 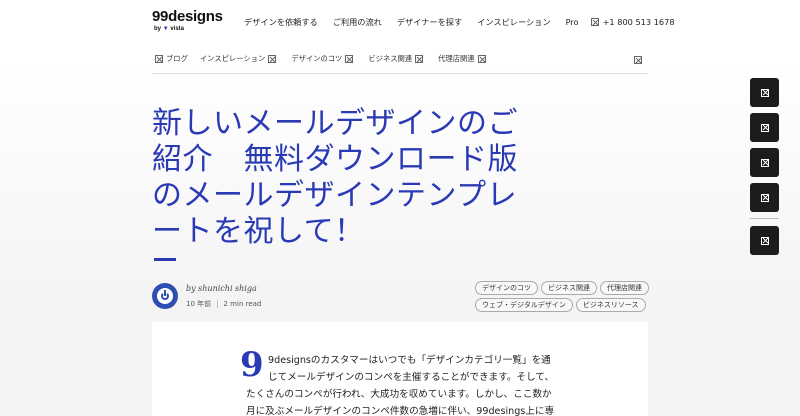 I want to click on power-logo-icon, so click(x=165, y=296).